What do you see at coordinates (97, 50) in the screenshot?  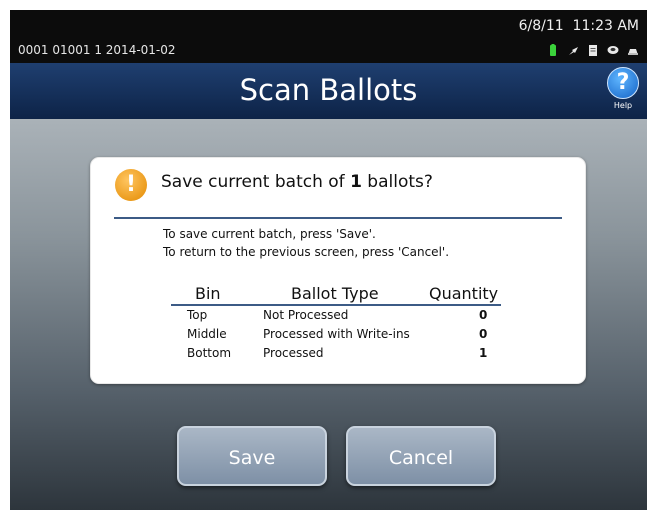 I see `device-info: 0001 01001 1 2014-01-02` at bounding box center [97, 50].